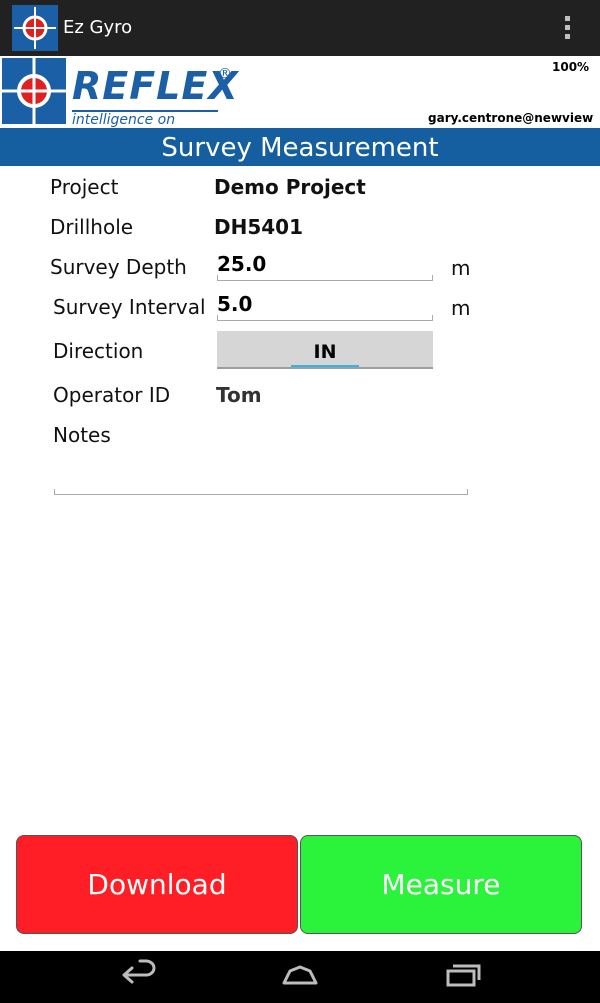 The height and width of the screenshot is (1003, 600). Describe the element at coordinates (112, 395) in the screenshot. I see `operator-label: Operator ID` at that location.